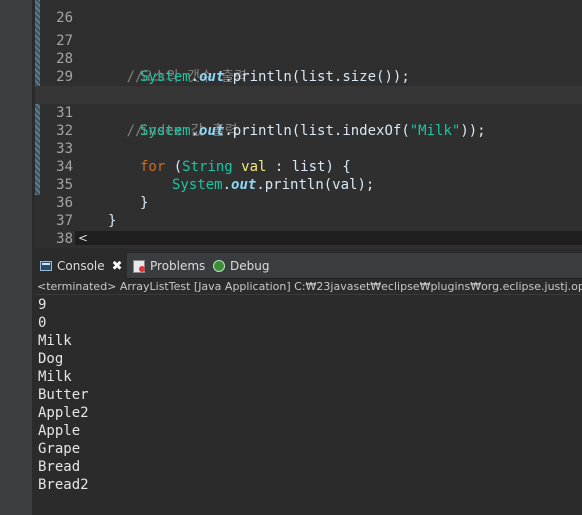  I want to click on output-line: Dog, so click(51, 359).